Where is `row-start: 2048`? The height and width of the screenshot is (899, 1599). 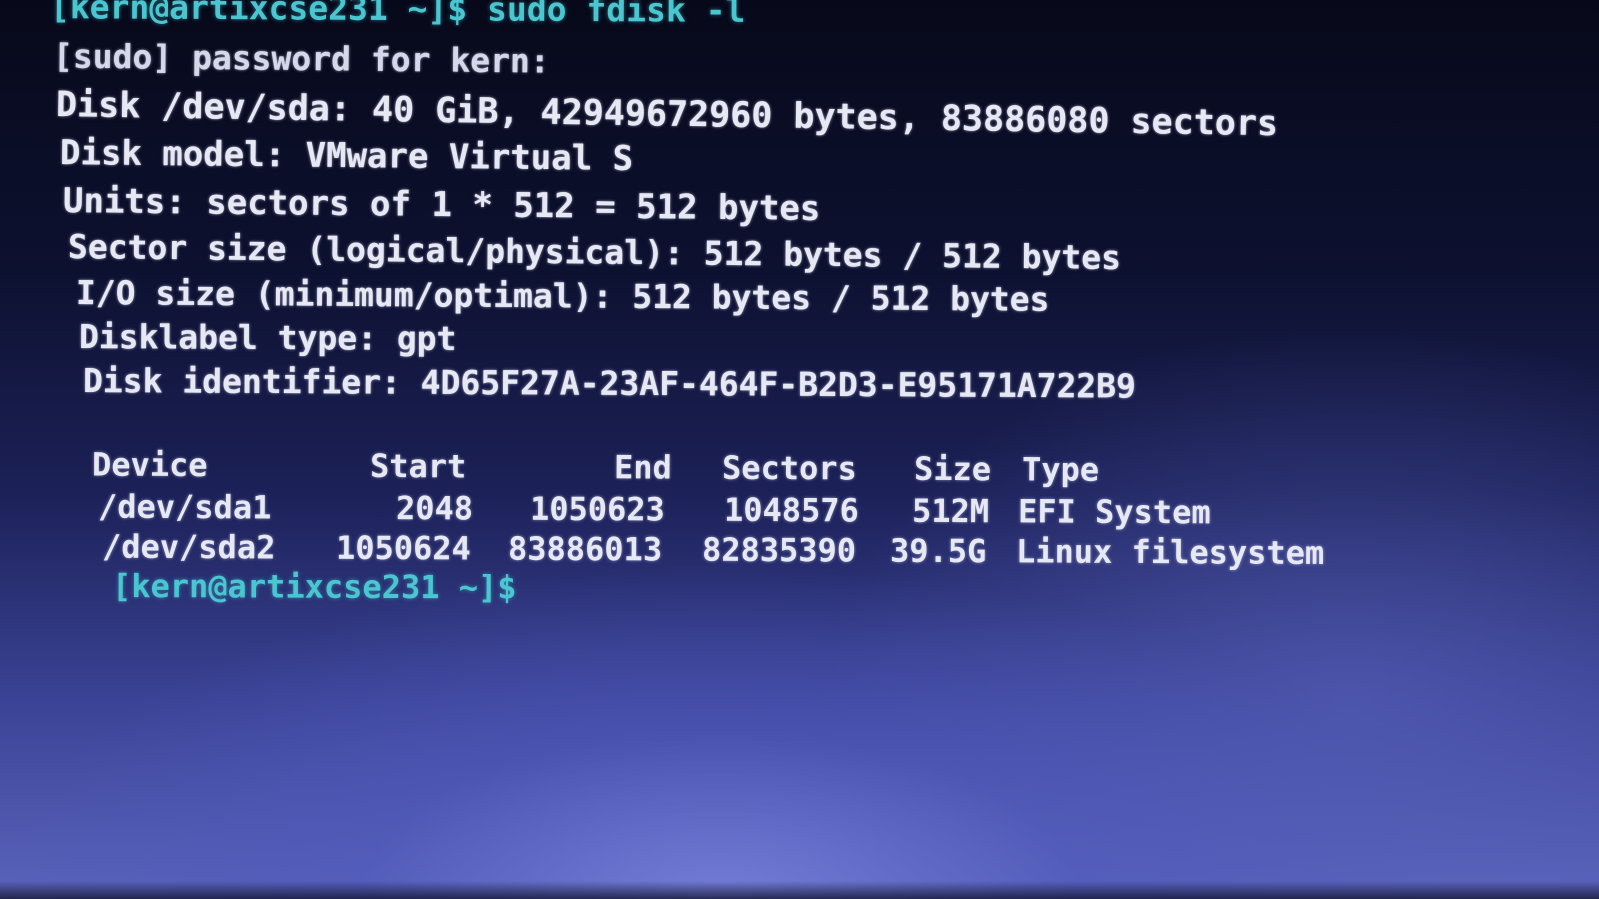 row-start: 2048 is located at coordinates (434, 508).